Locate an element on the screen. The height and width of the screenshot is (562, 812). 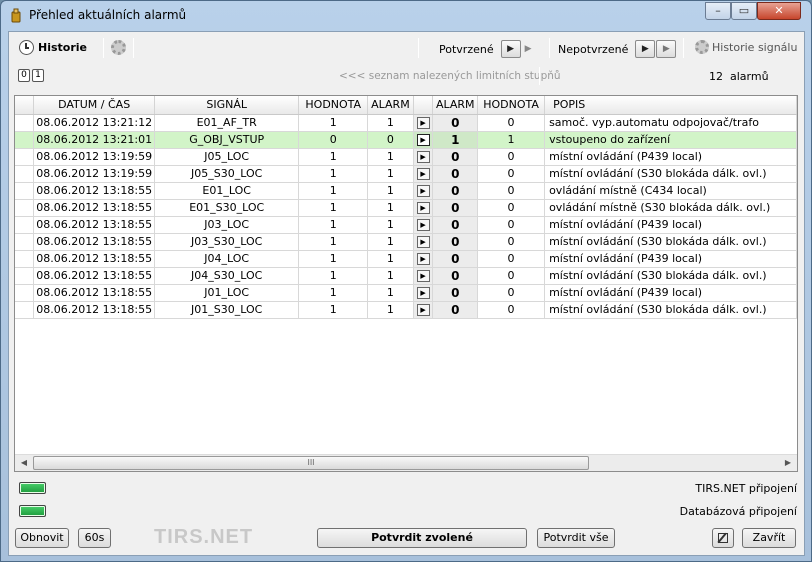
db-status-led is located at coordinates (32, 511).